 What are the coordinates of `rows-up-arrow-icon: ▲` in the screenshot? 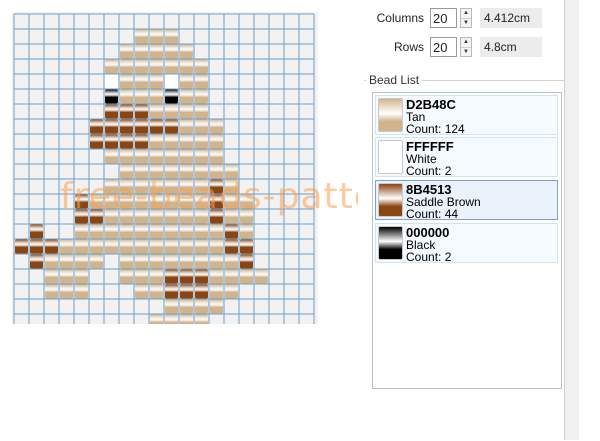 It's located at (466, 43).